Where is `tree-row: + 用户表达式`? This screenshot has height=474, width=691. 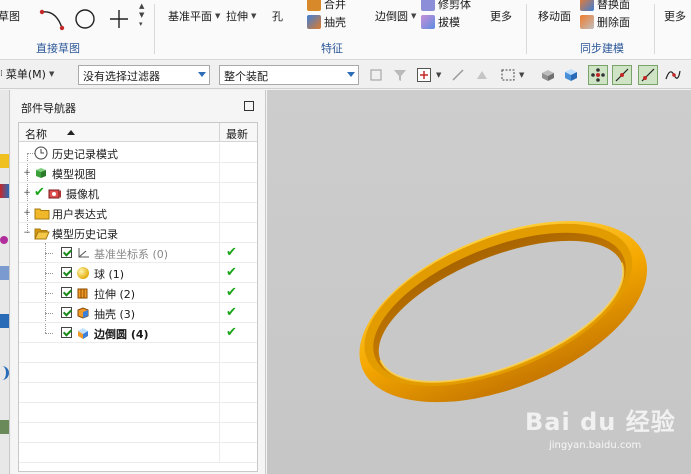 tree-row: + 用户表达式 is located at coordinates (138, 213).